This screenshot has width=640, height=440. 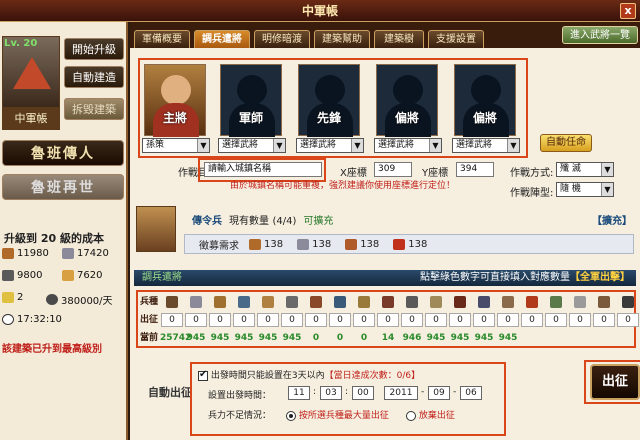 What do you see at coordinates (8, 297) in the screenshot?
I see `gold-icon` at bounding box center [8, 297].